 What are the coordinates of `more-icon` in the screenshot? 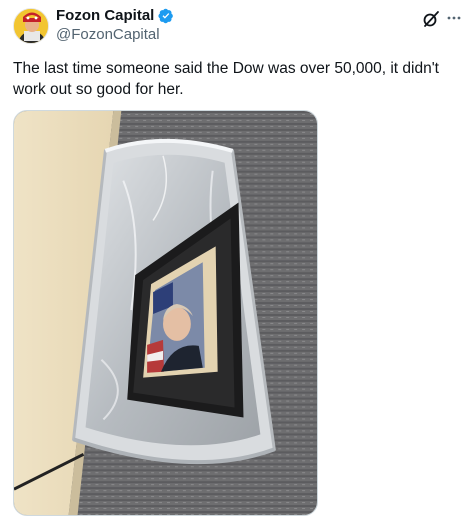 It's located at (454, 18).